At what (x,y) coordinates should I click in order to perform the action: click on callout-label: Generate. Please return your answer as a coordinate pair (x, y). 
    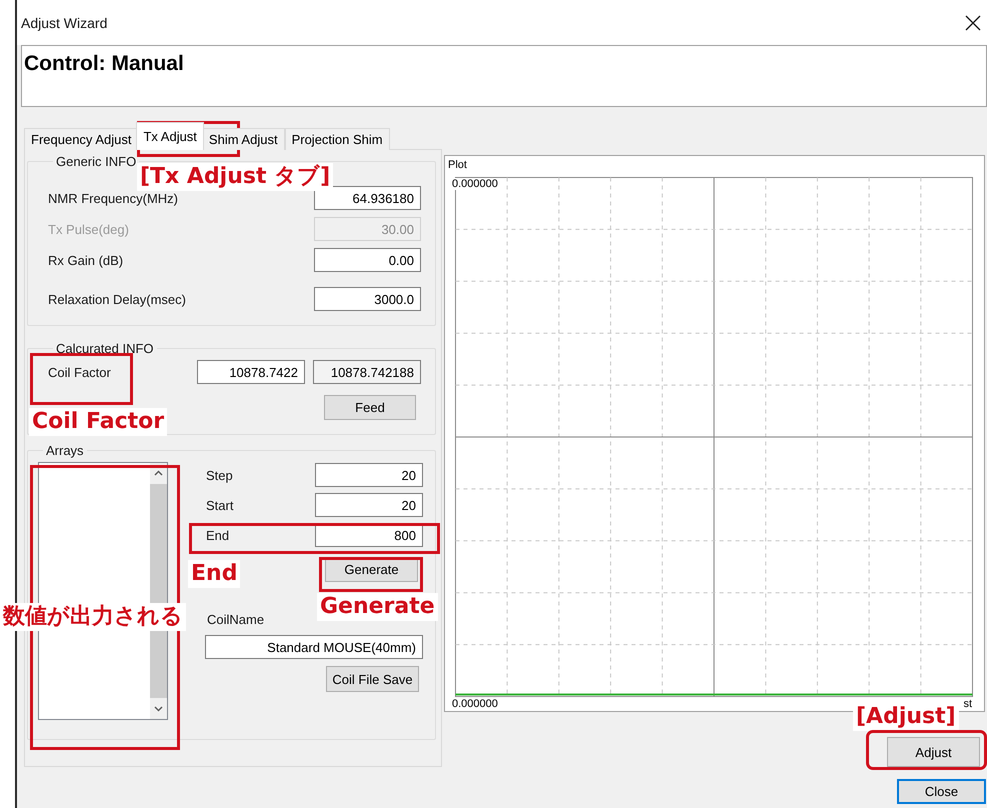
    Looking at the image, I should click on (377, 607).